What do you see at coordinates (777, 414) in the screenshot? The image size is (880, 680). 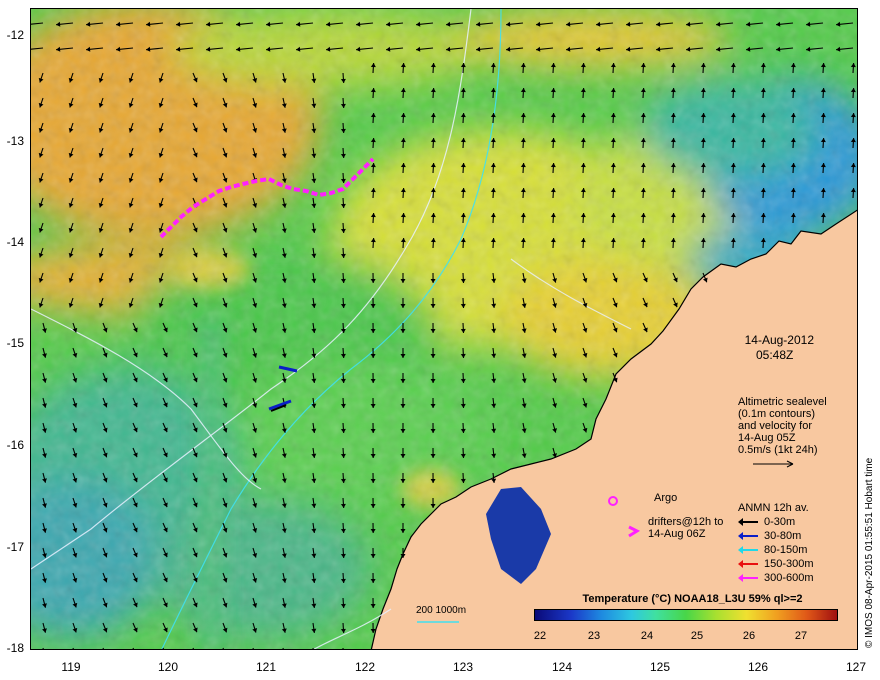 I see `altimetry-line: (0.1m contours)` at bounding box center [777, 414].